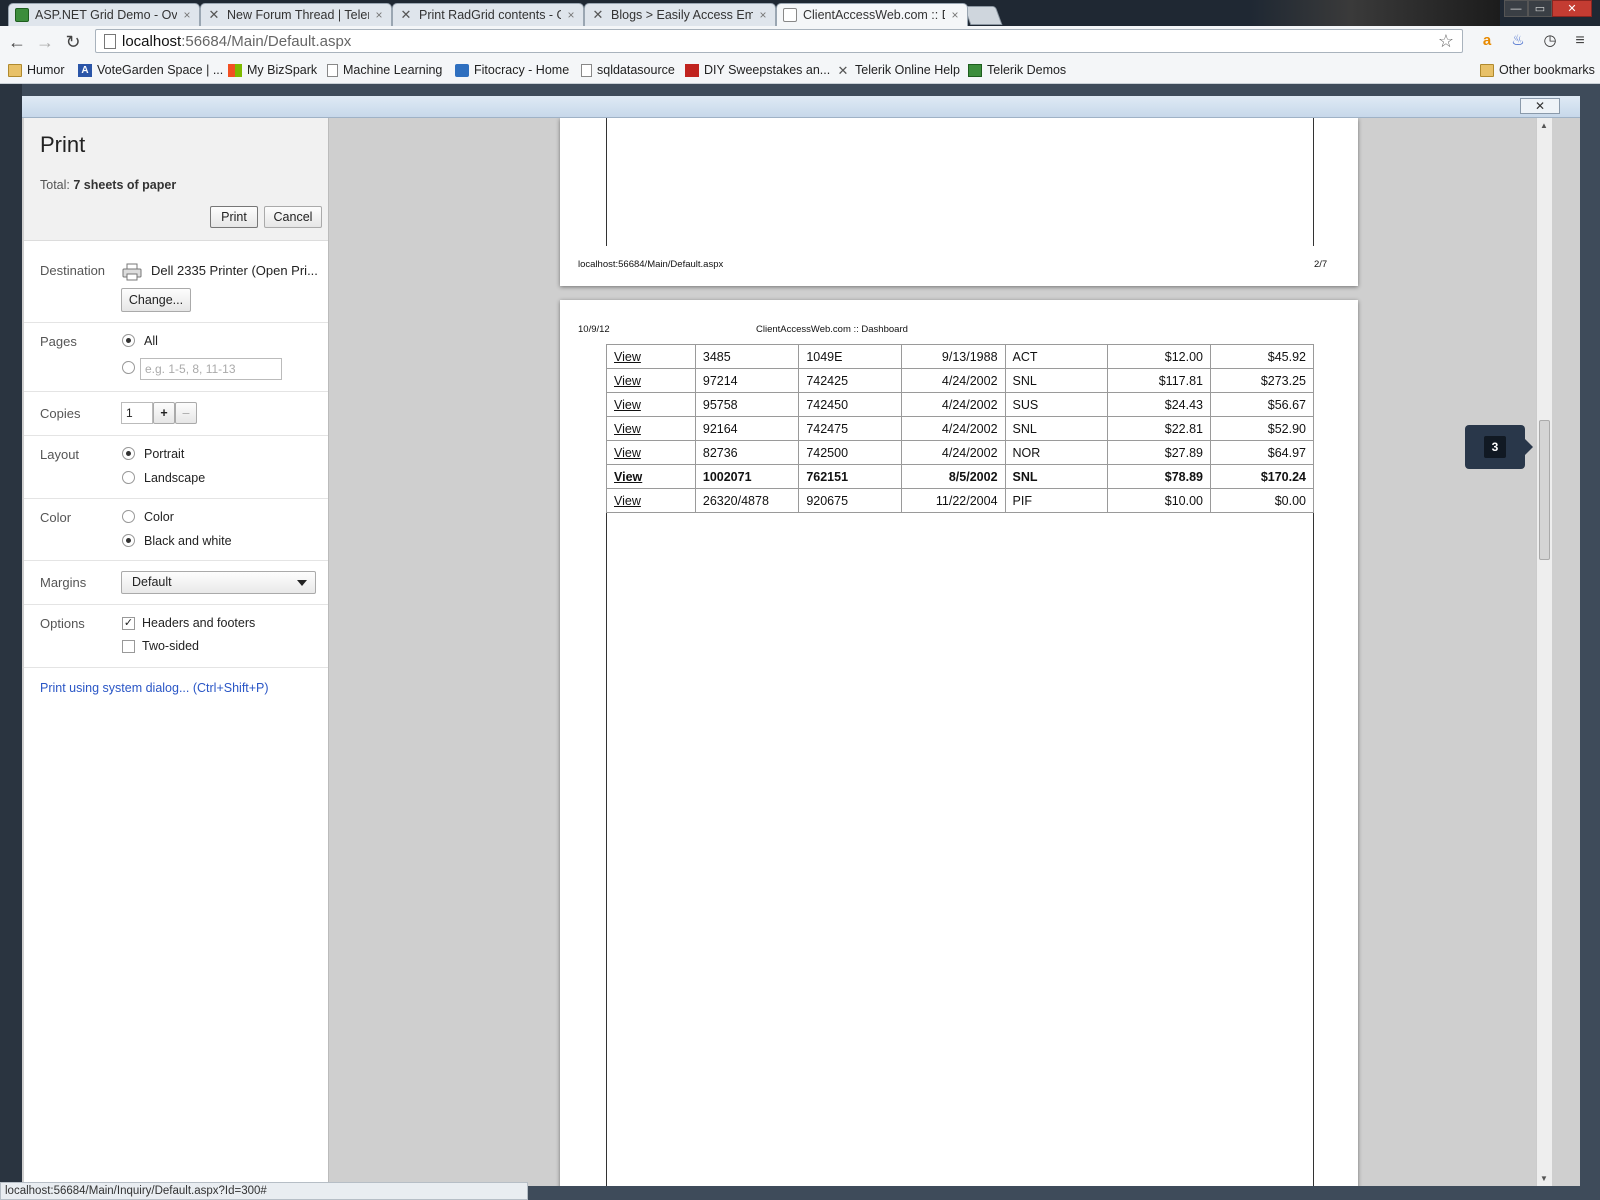 The image size is (1600, 1200). I want to click on tab-new-forum-thread: ✕ New Forum Thread | Teler ×, so click(296, 14).